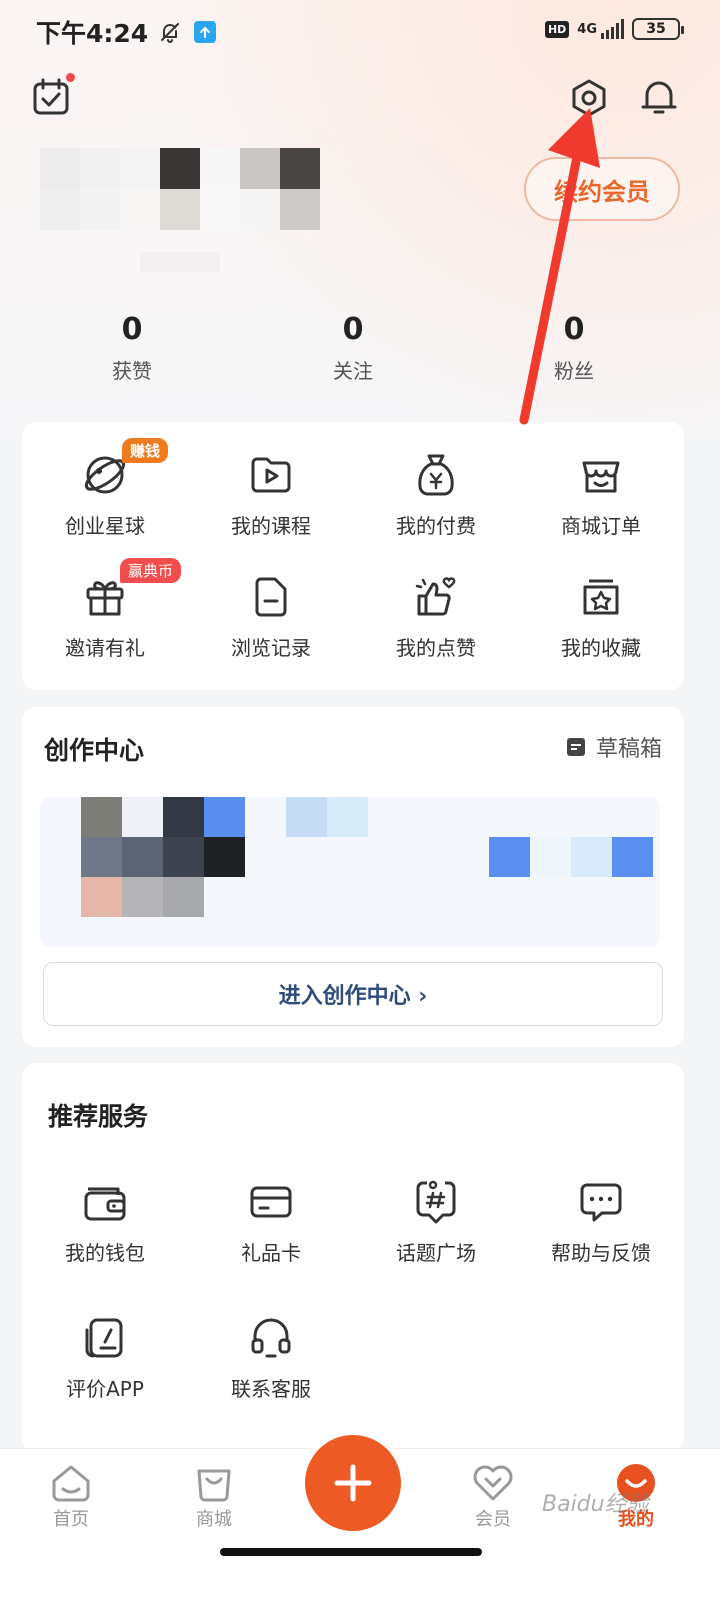 This screenshot has width=720, height=1600. Describe the element at coordinates (602, 189) in the screenshot. I see `renew-vip-button: 续约会员` at that location.